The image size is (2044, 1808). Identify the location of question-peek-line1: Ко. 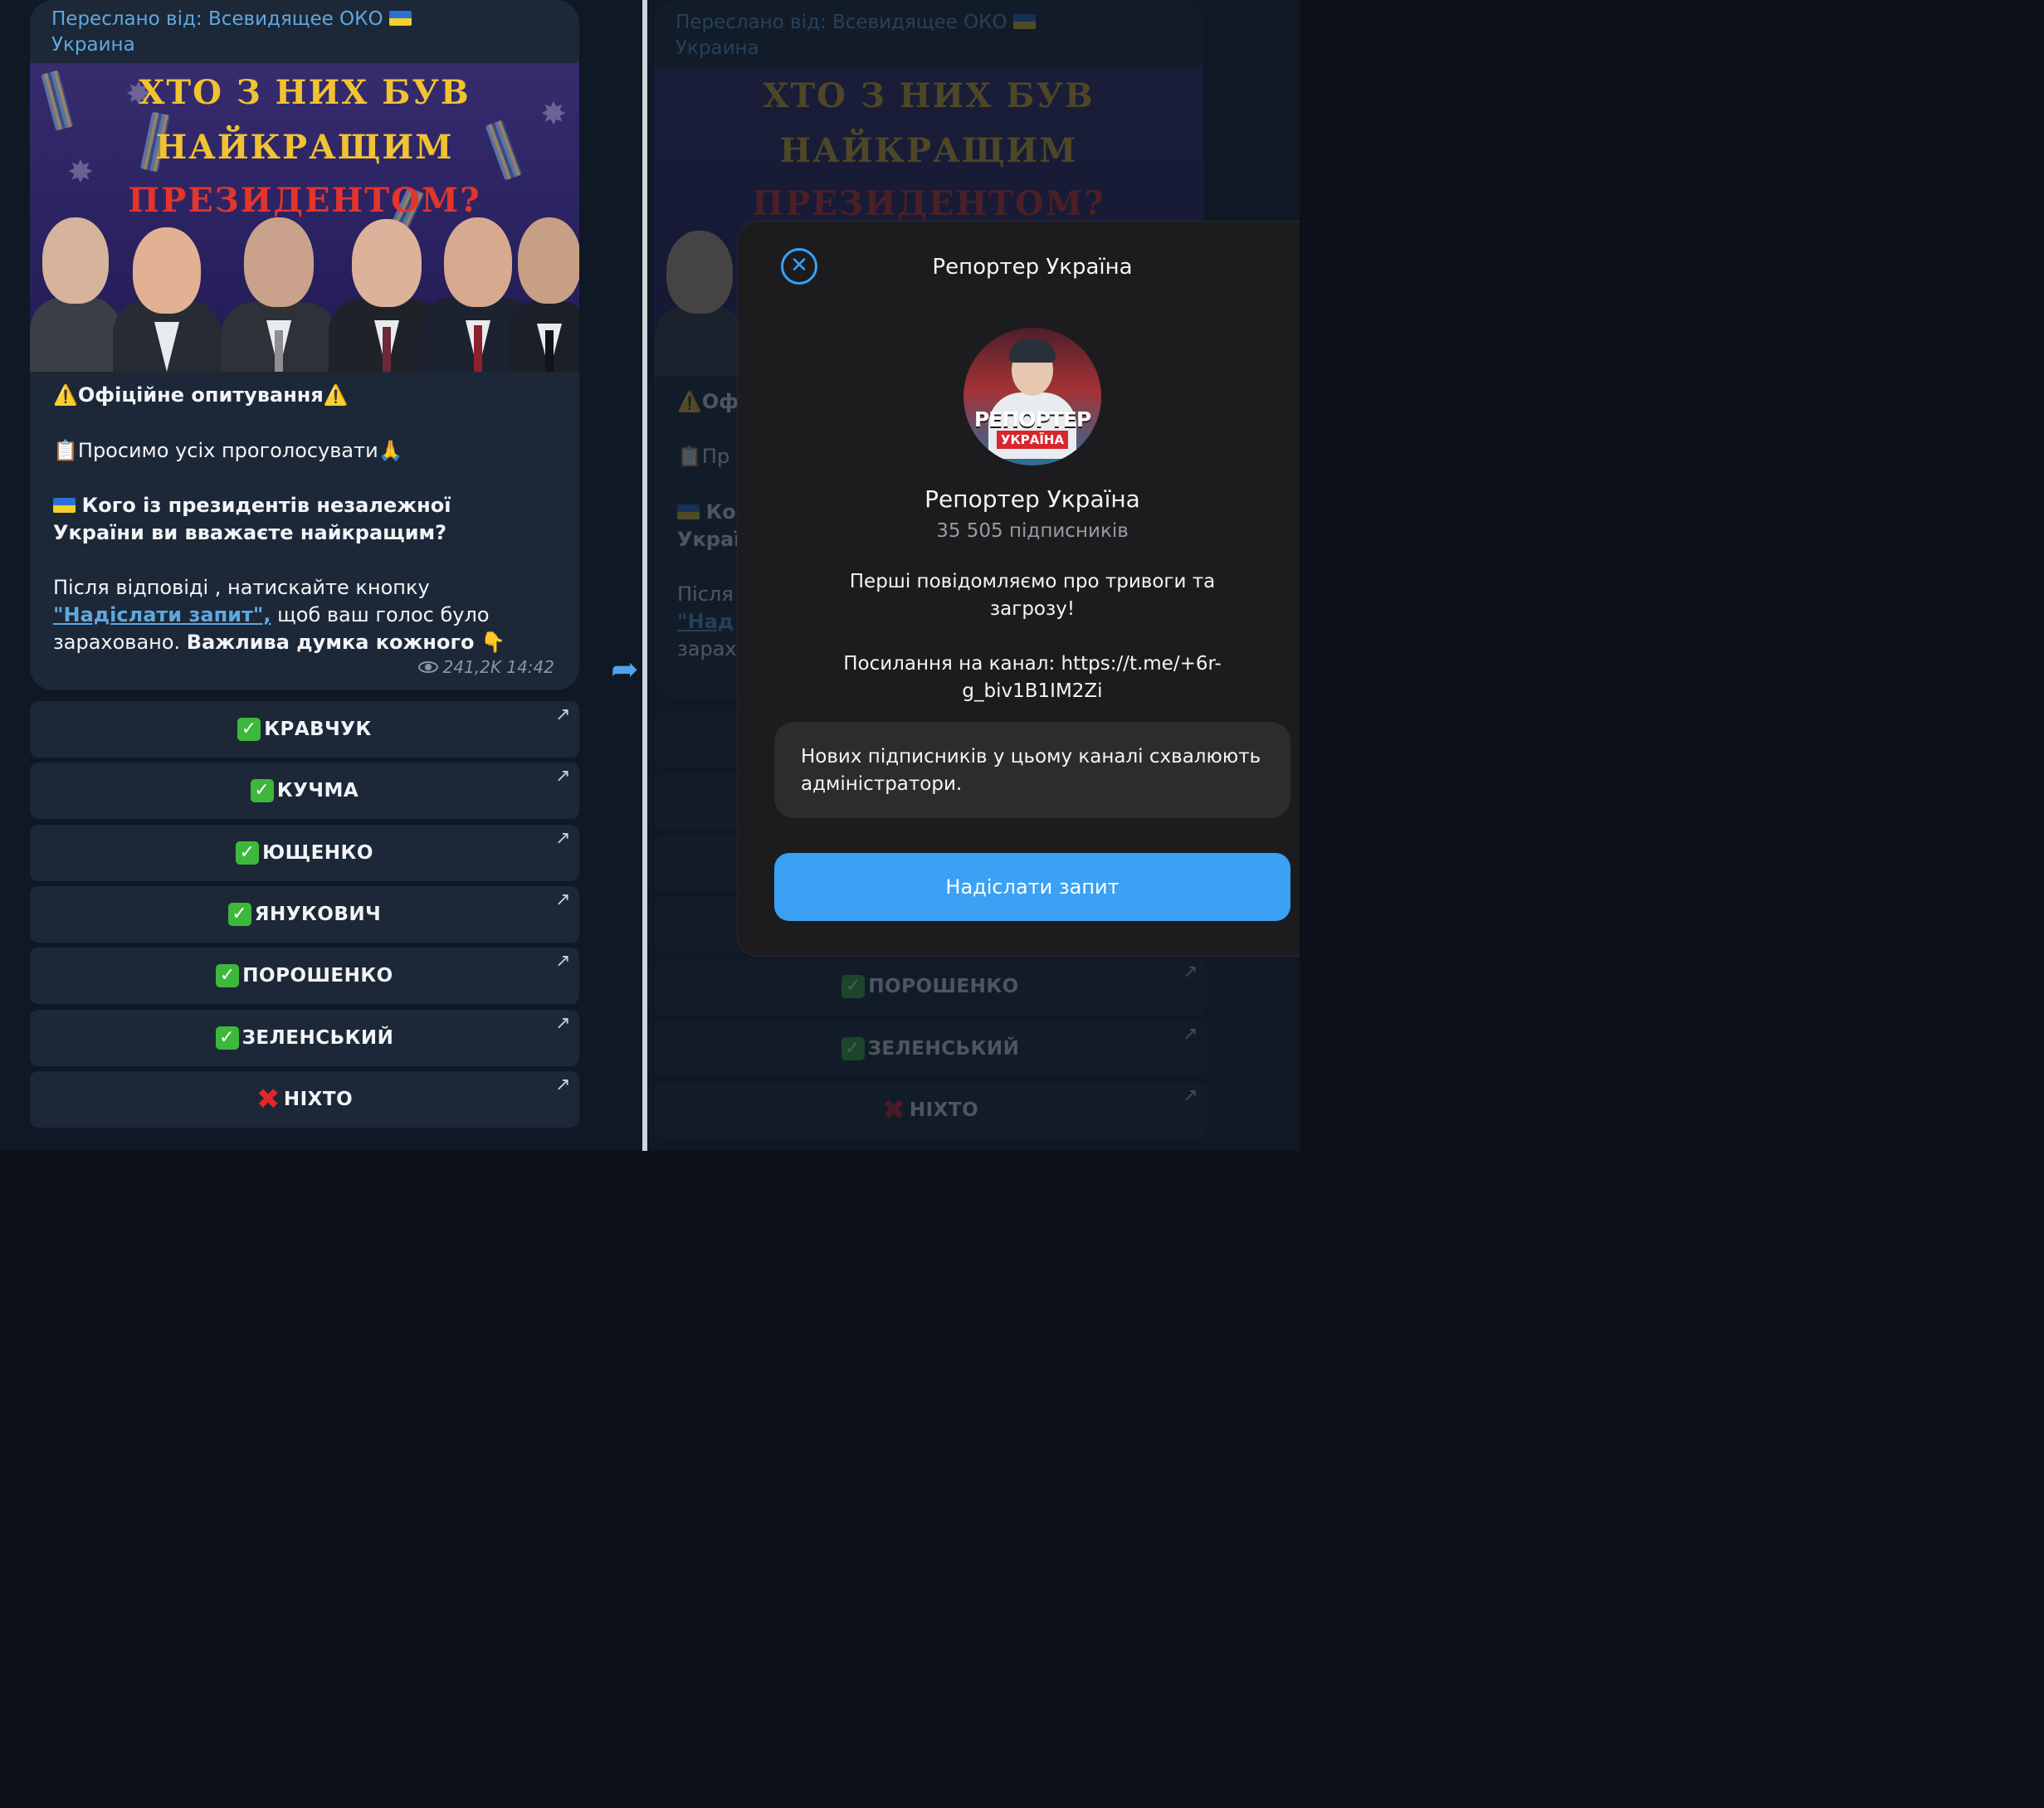
(720, 512).